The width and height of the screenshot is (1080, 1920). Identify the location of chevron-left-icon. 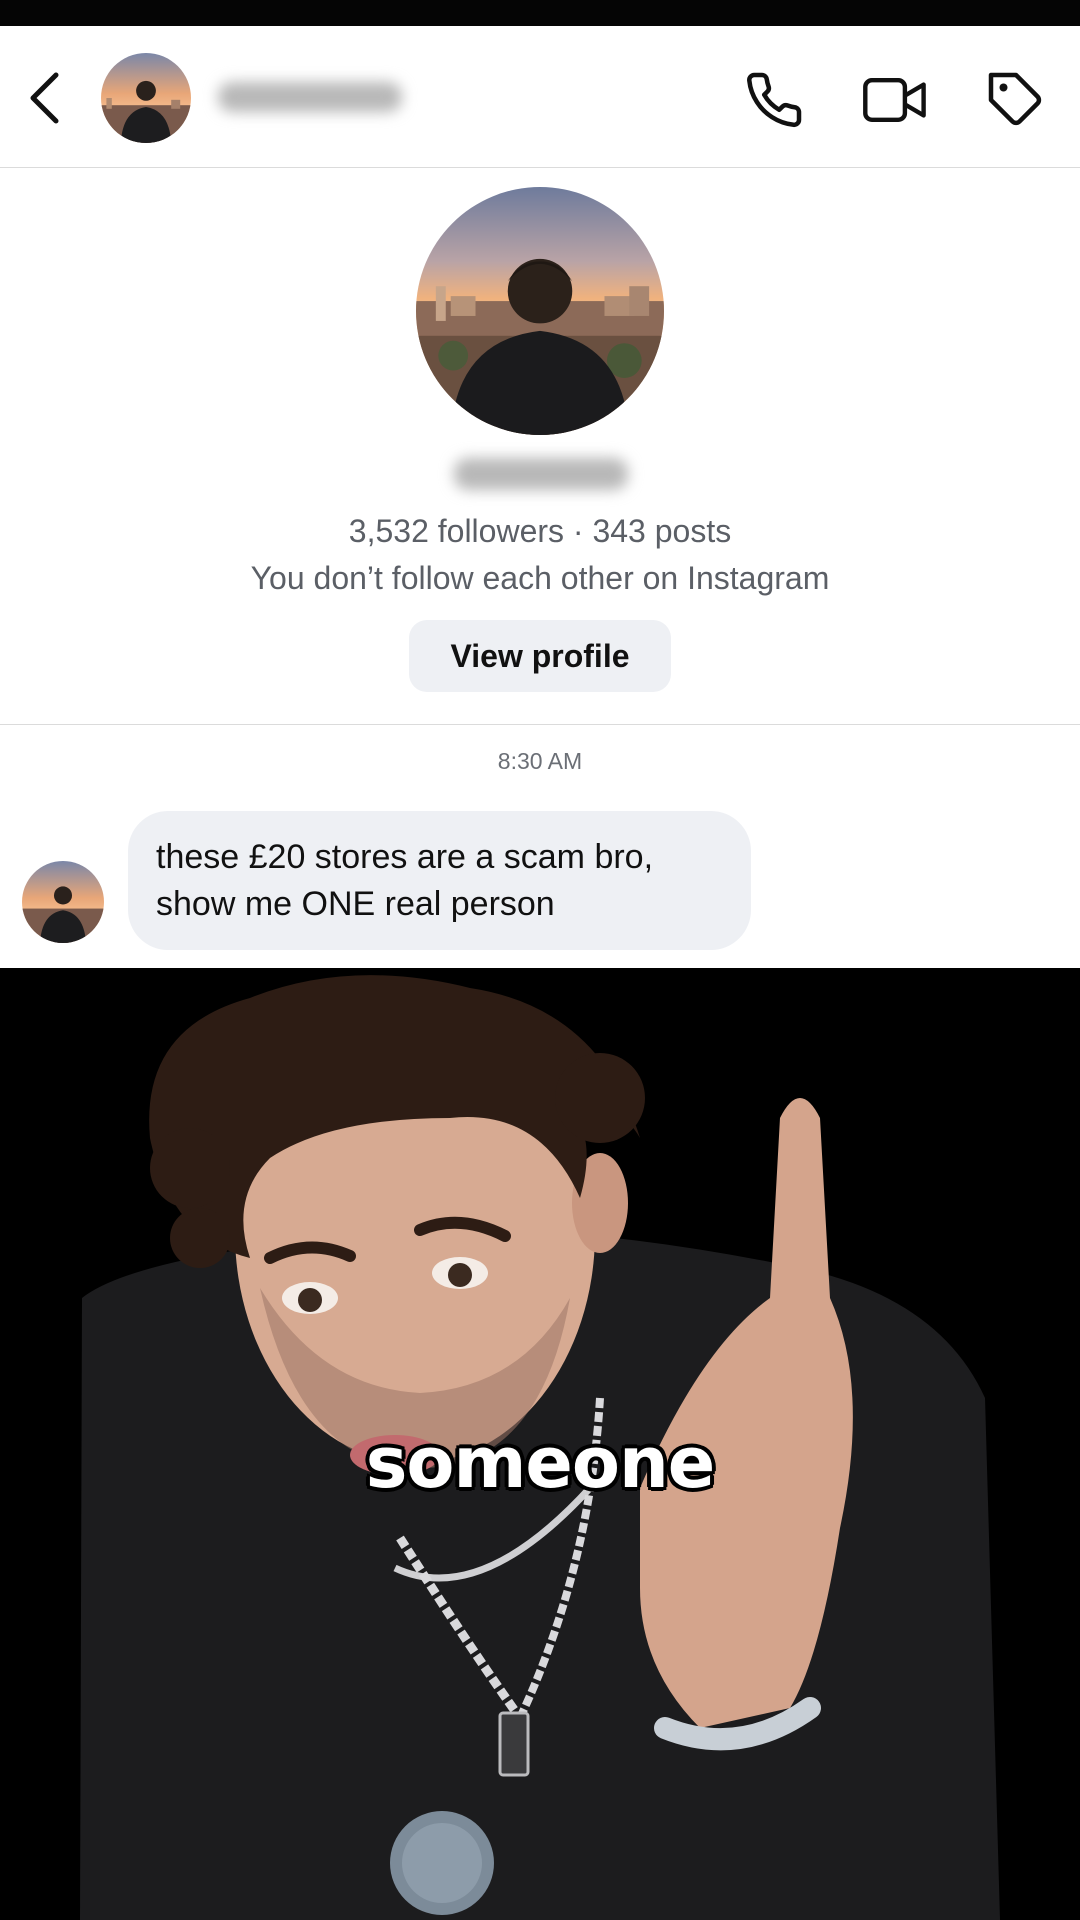
(44, 98).